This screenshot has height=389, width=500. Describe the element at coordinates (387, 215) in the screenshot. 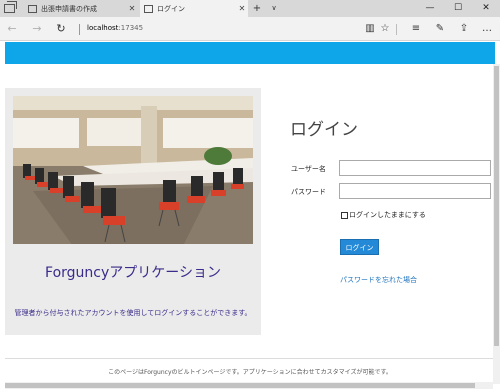

I see `remember-me-label: ログインしたままにする` at that location.